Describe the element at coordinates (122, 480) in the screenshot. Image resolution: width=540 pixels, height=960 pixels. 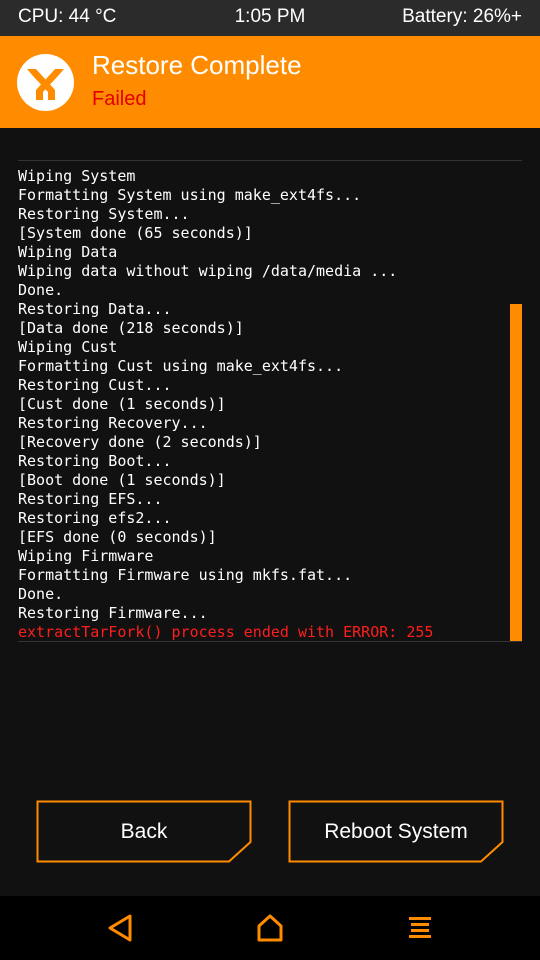
I see `console-line: [Boot done (1 seconds)]` at that location.